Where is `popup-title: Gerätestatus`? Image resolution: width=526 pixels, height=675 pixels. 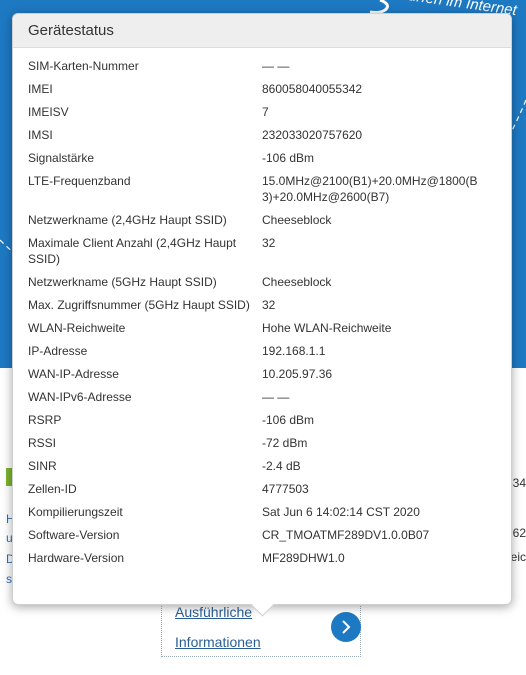 popup-title: Gerätestatus is located at coordinates (262, 31).